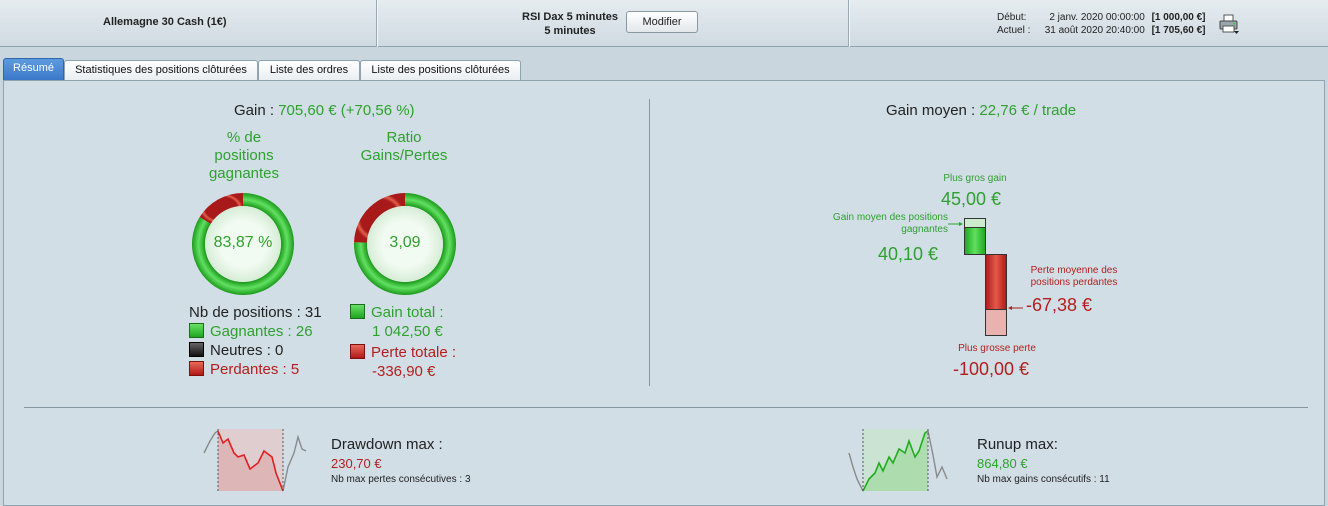 This screenshot has width=1328, height=506. I want to click on biggest-loss-bar, so click(996, 322).